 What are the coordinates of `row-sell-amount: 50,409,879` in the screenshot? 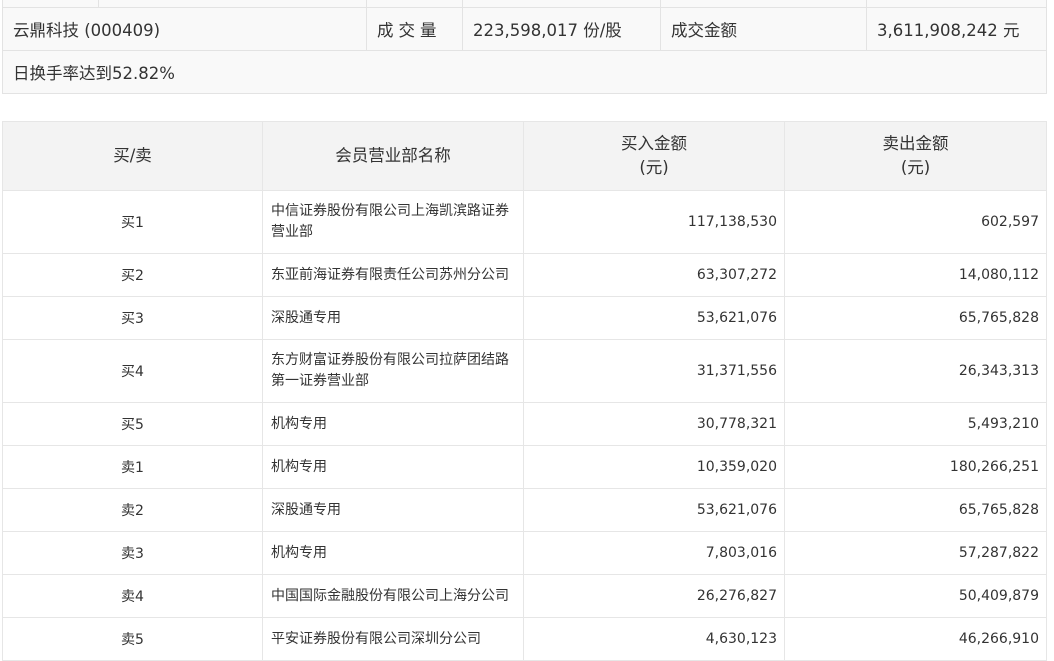 It's located at (915, 596).